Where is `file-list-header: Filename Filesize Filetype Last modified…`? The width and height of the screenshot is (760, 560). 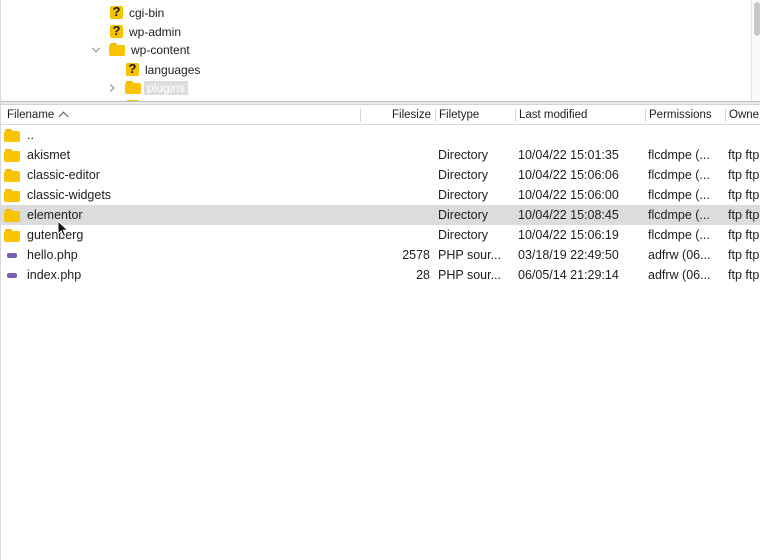
file-list-header: Filename Filesize Filetype Last modified… is located at coordinates (380, 115).